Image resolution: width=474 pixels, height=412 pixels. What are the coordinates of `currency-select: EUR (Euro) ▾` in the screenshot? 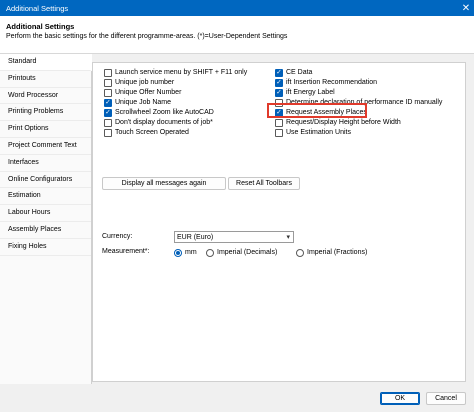 It's located at (234, 237).